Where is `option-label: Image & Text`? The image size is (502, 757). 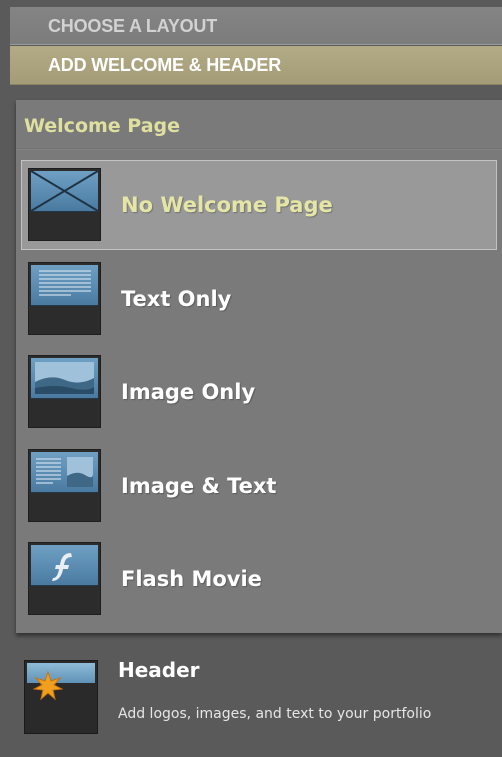 option-label: Image & Text is located at coordinates (199, 486).